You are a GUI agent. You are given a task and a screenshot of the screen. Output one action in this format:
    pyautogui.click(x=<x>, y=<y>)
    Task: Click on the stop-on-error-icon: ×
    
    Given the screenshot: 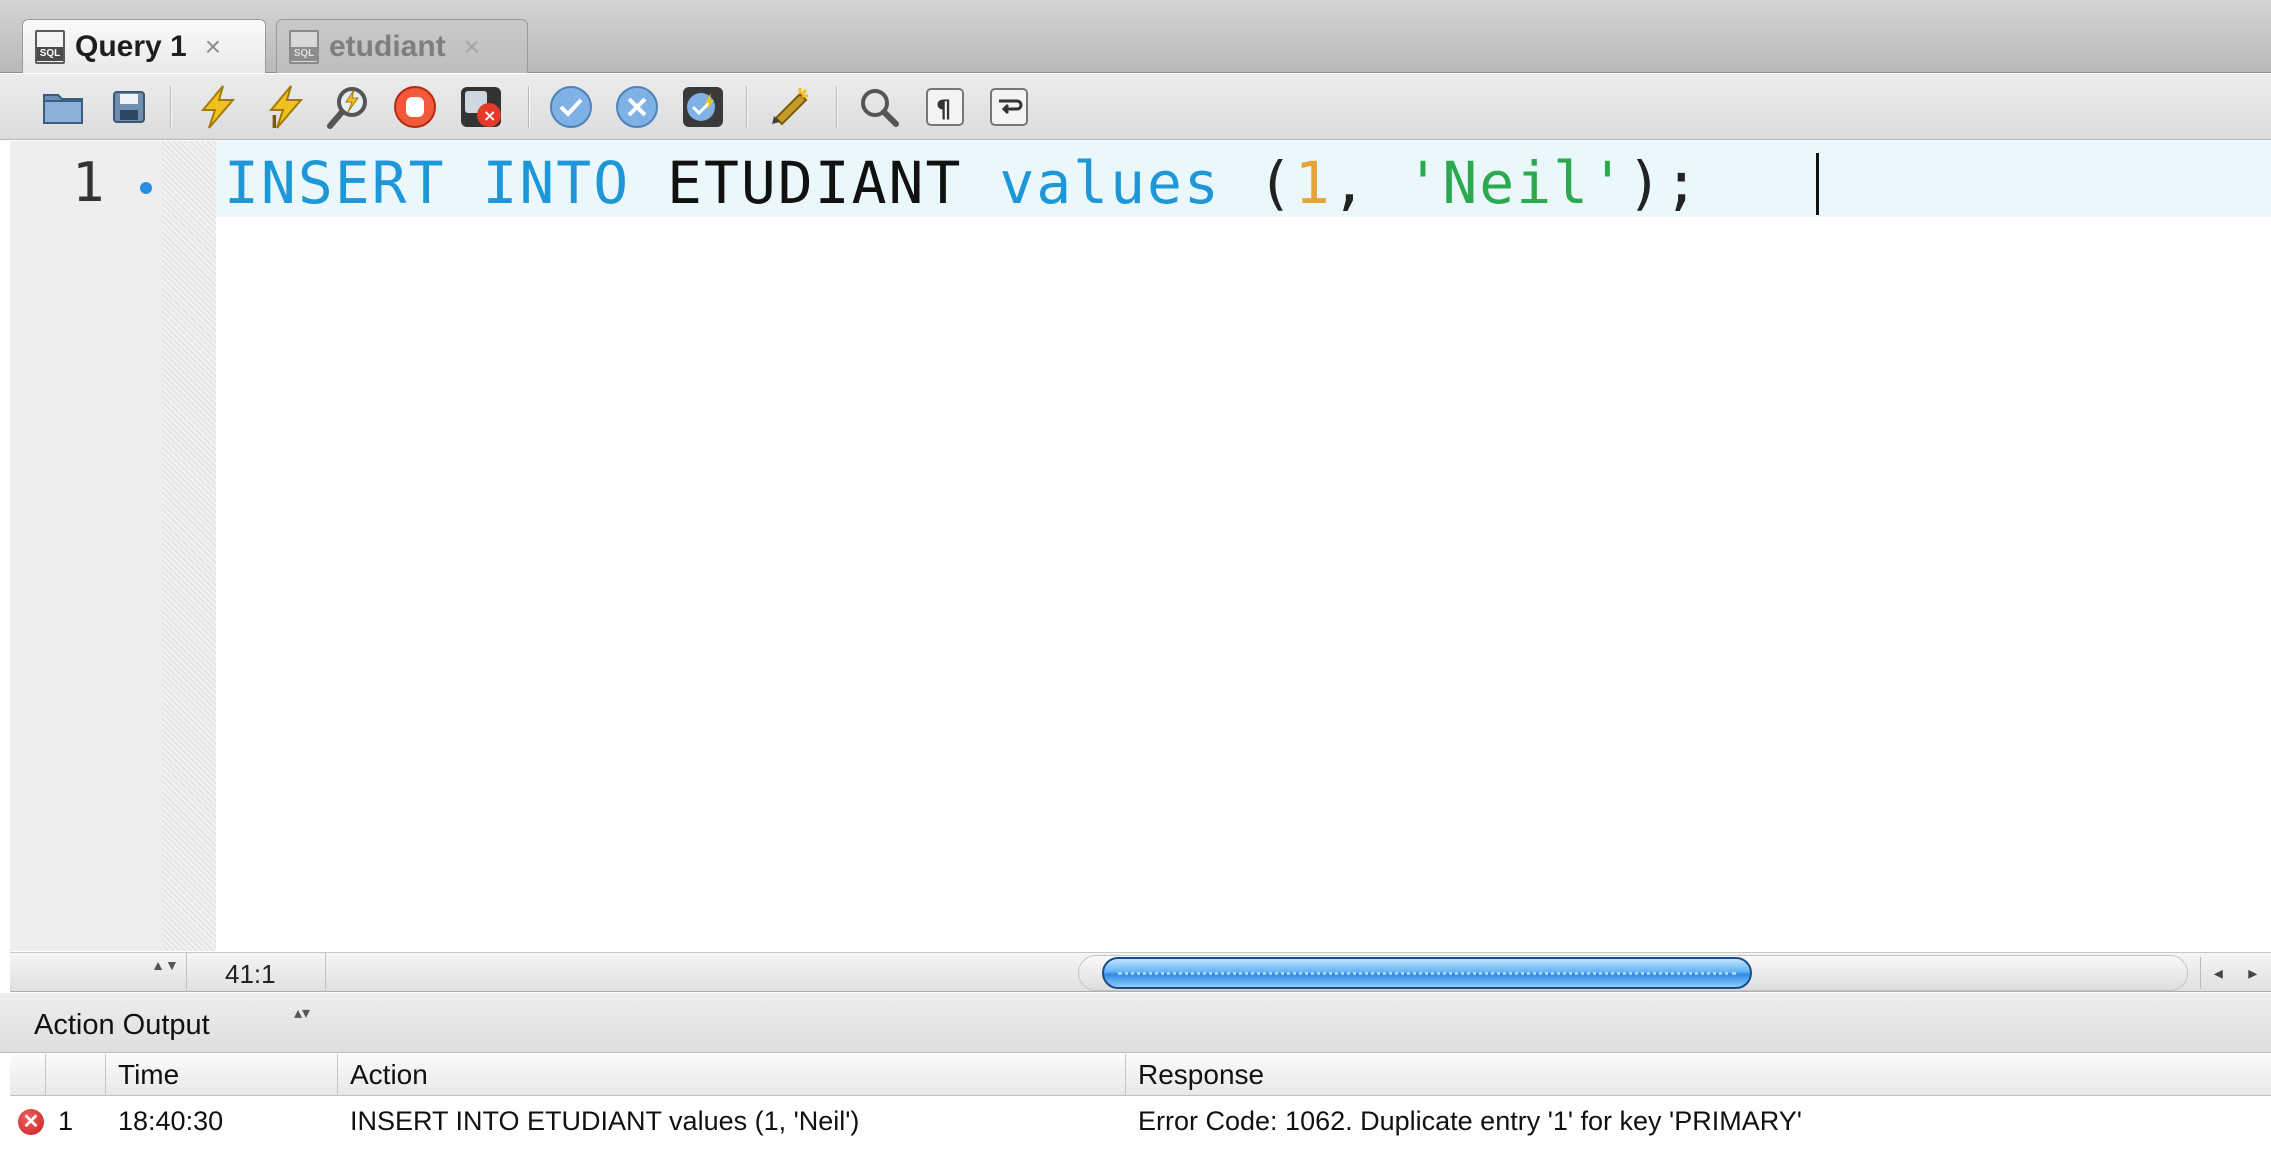 What is the action you would take?
    pyautogui.click(x=481, y=107)
    